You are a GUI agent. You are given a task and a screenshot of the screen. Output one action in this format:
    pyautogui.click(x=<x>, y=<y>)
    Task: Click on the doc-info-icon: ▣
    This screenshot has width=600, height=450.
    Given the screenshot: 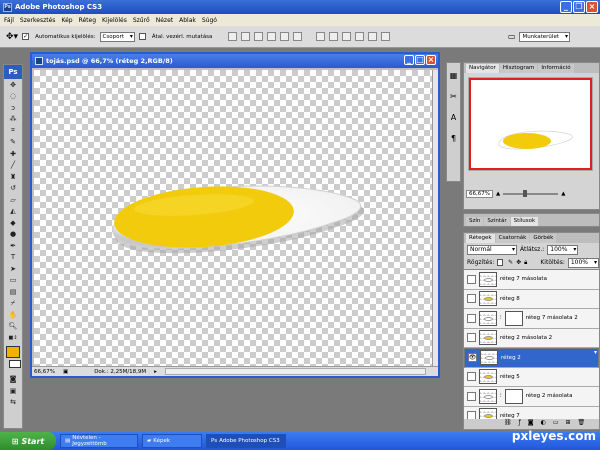 What is the action you would take?
    pyautogui.click(x=65, y=372)
    